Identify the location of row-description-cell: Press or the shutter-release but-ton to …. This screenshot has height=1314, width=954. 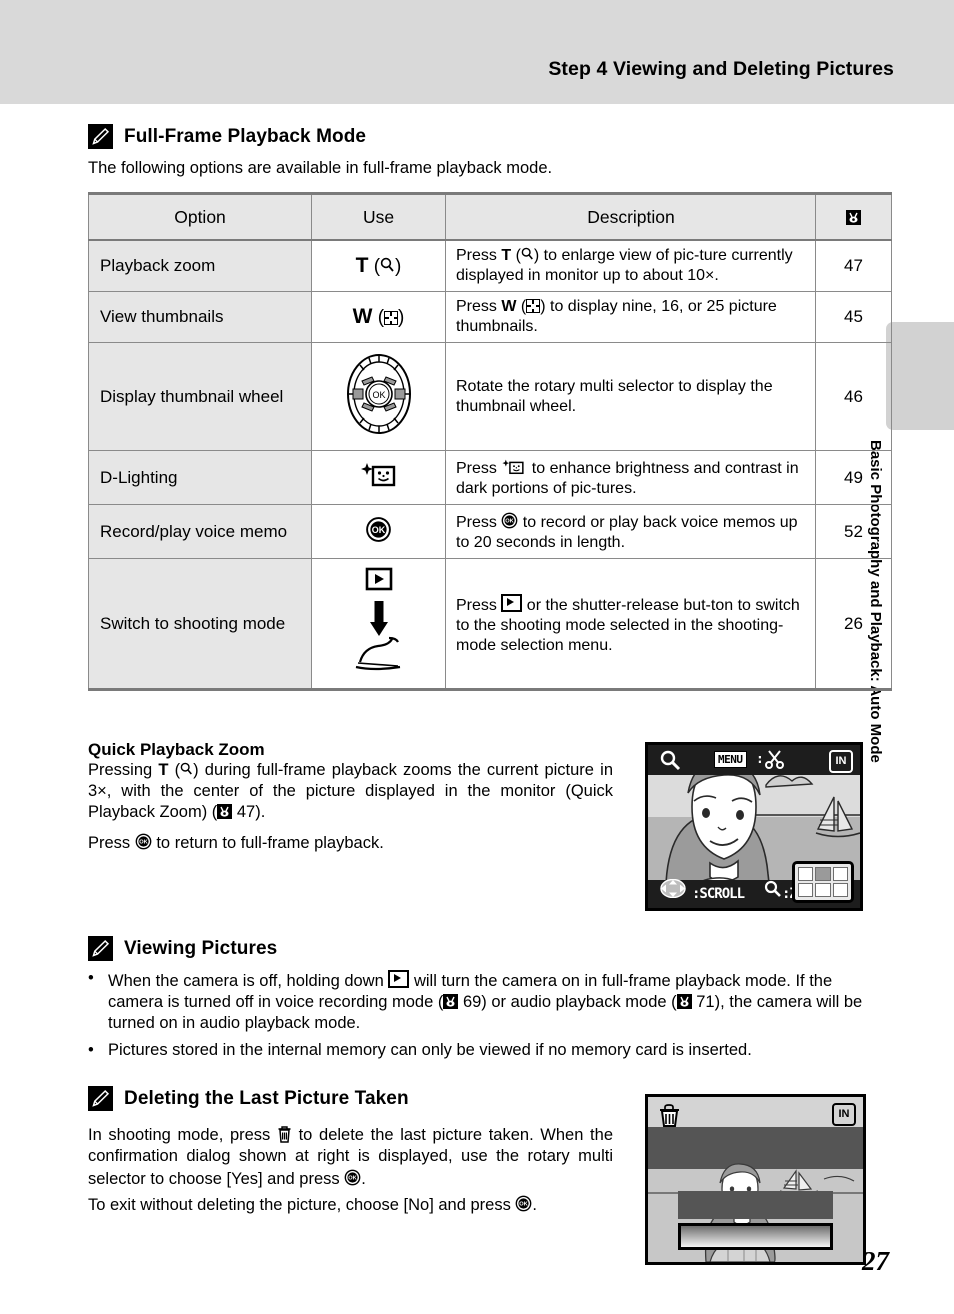
(630, 624).